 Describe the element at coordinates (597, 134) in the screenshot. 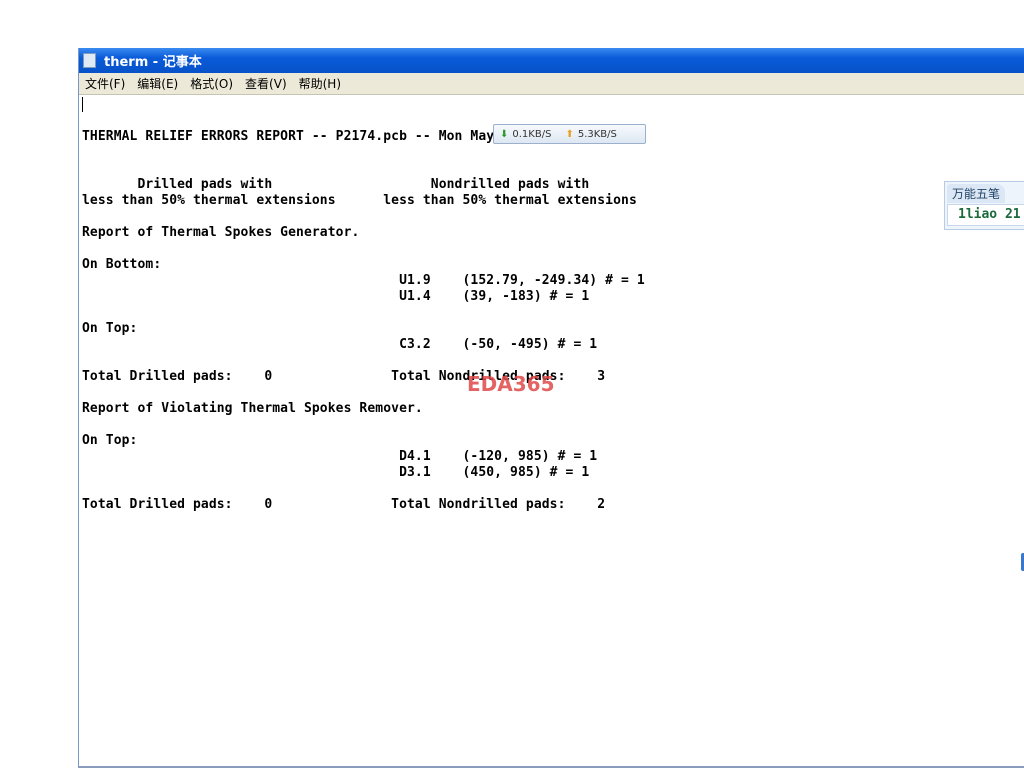

I see `upload-speed: 5.3KB/S` at that location.